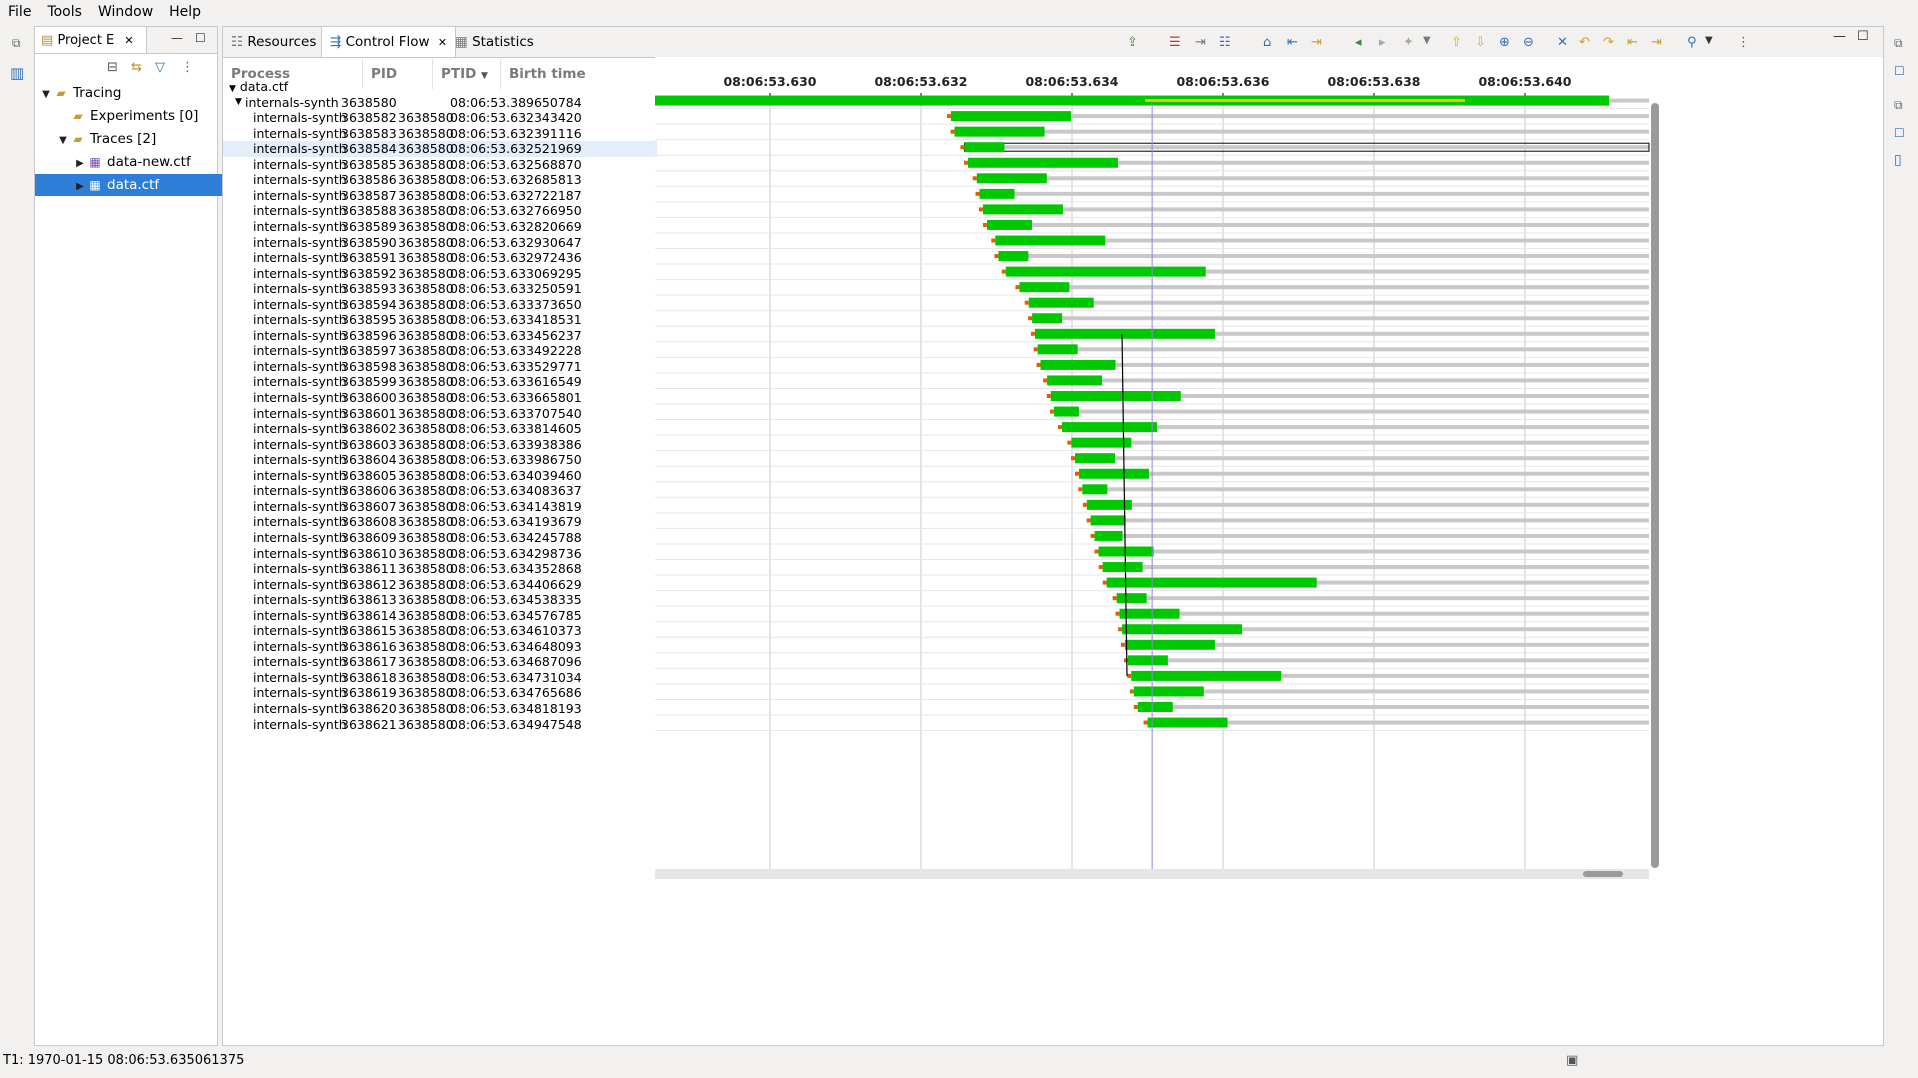 The height and width of the screenshot is (1078, 1918). Describe the element at coordinates (1504, 42) in the screenshot. I see `zoom-in-icon: ⊕` at that location.